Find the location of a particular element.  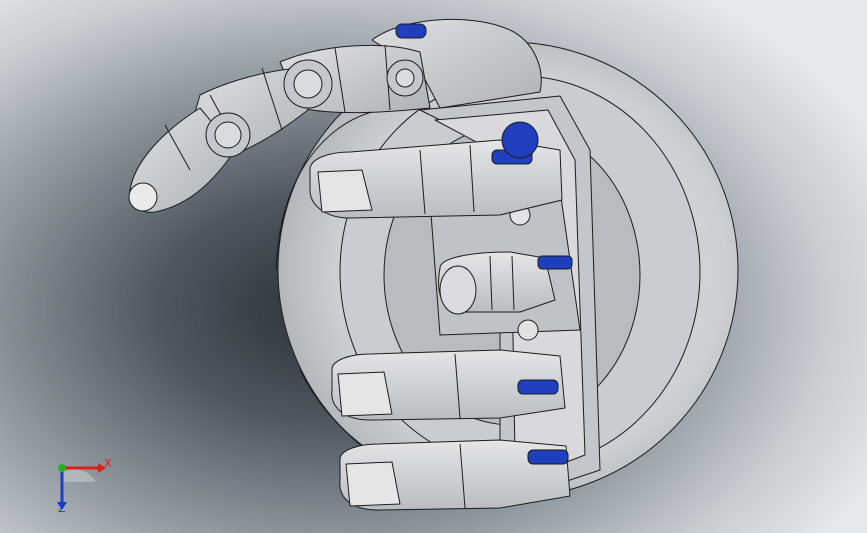

ring-finger-pin is located at coordinates (538, 387).